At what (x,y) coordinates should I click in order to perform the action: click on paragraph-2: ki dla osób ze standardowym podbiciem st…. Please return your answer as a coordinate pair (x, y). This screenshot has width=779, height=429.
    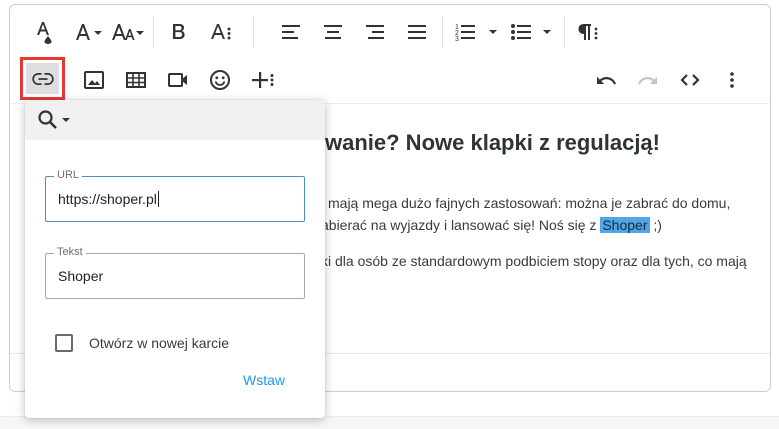
    Looking at the image, I should click on (534, 261).